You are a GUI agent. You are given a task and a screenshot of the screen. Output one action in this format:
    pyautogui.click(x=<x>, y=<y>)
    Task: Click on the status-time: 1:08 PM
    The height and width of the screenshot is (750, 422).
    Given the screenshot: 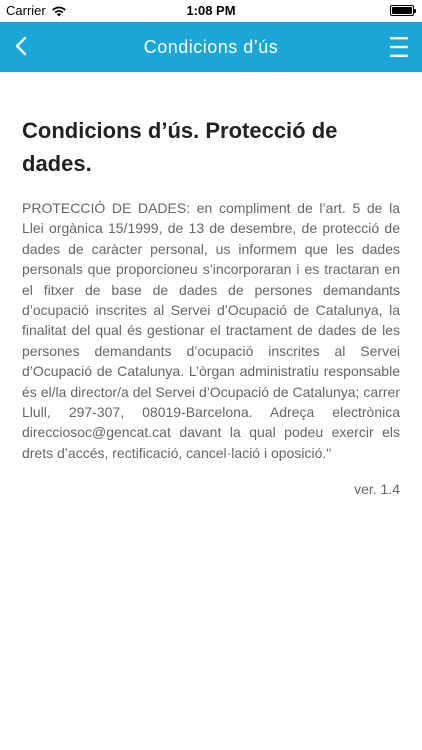 What is the action you would take?
    pyautogui.click(x=211, y=10)
    